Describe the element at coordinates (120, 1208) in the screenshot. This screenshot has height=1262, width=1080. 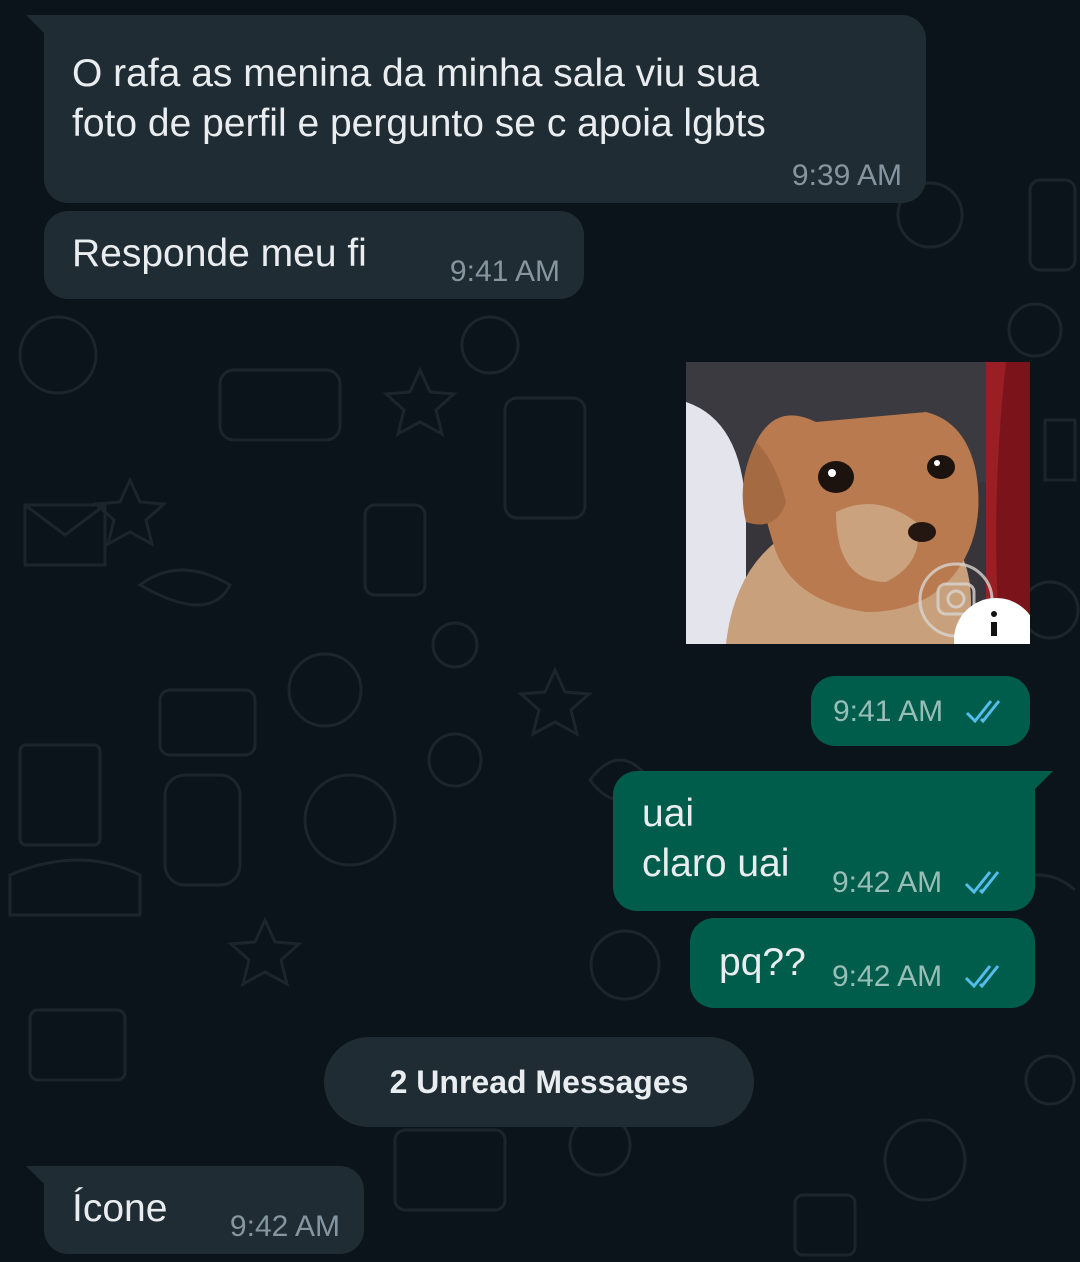
I see `message-text: Ícone` at that location.